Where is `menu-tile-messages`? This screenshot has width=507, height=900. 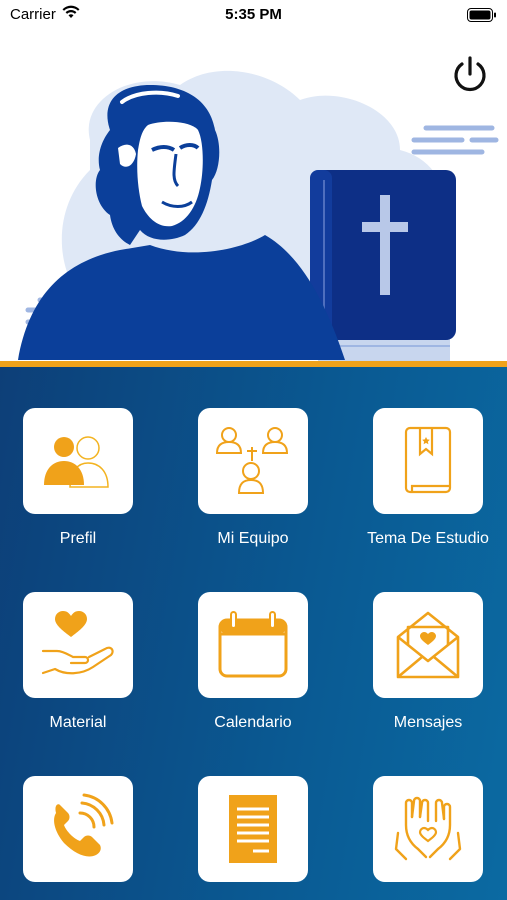
menu-tile-messages is located at coordinates (428, 645).